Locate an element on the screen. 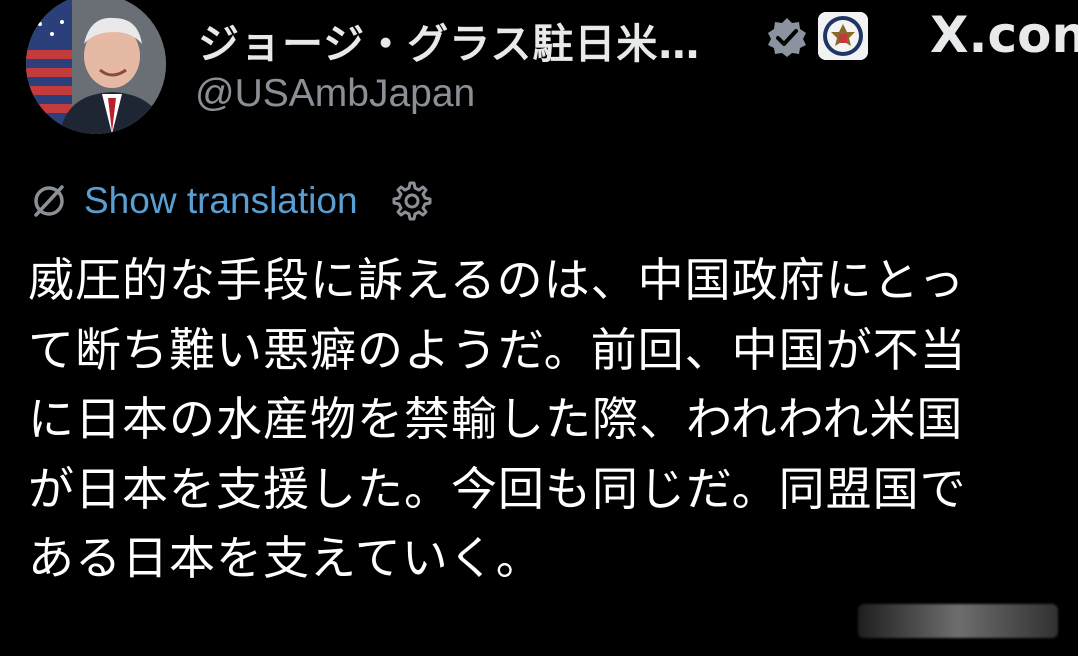 Image resolution: width=1078 pixels, height=656 pixels. blurred-watermark is located at coordinates (958, 621).